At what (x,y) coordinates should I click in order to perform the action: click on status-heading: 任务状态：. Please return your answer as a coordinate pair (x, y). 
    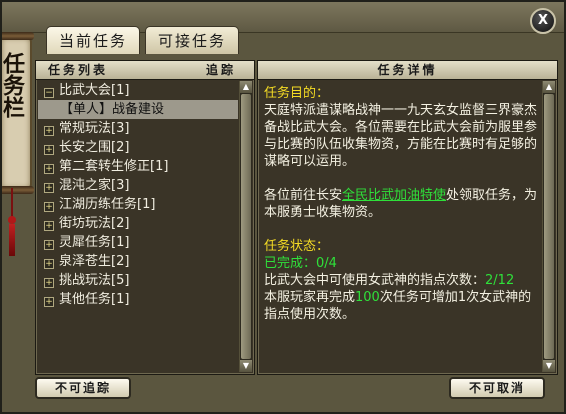
    Looking at the image, I should click on (297, 246).